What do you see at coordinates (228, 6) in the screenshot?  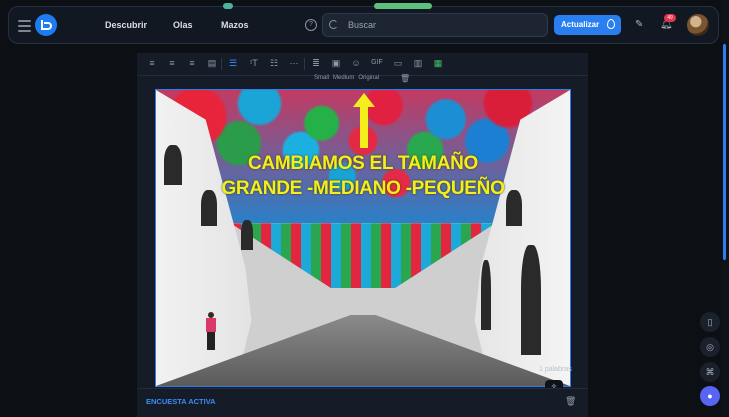 I see `topbar-indicator-dot` at bounding box center [228, 6].